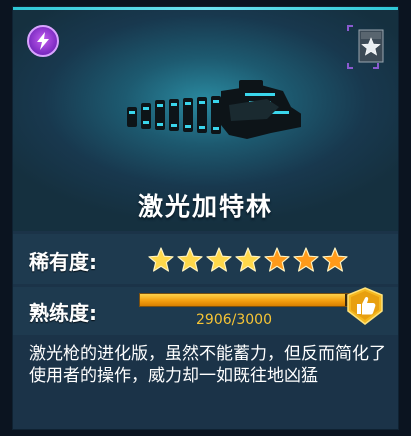 This screenshot has height=436, width=411. What do you see at coordinates (207, 365) in the screenshot?
I see `weapon-description: 激光枪的进化版，虽然不能蓄力，但反而简化了使用者的操作，威力却一如既往地凶猛` at bounding box center [207, 365].